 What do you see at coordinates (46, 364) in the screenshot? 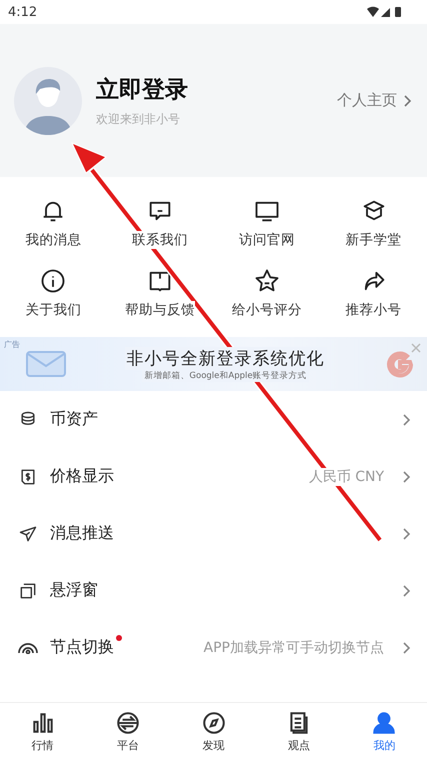
I see `envelope-icon` at bounding box center [46, 364].